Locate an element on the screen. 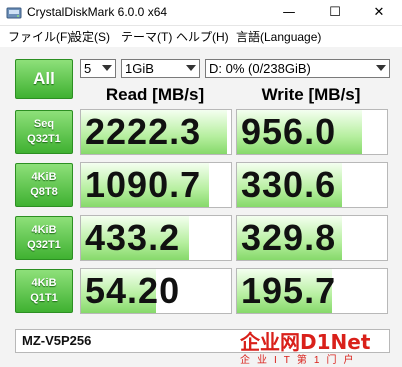  write-value: 956.0 is located at coordinates (289, 131).